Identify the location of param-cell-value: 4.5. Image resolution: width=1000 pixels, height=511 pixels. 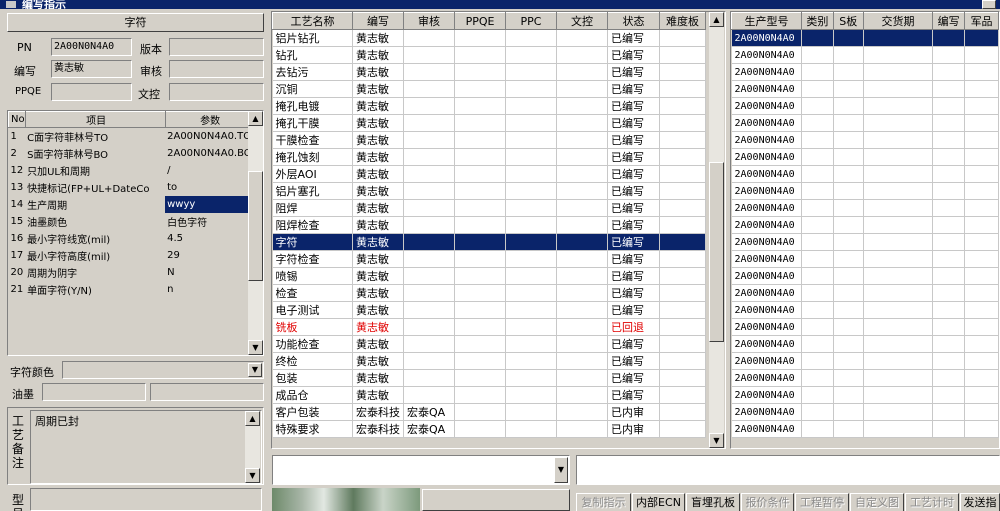
(209, 238).